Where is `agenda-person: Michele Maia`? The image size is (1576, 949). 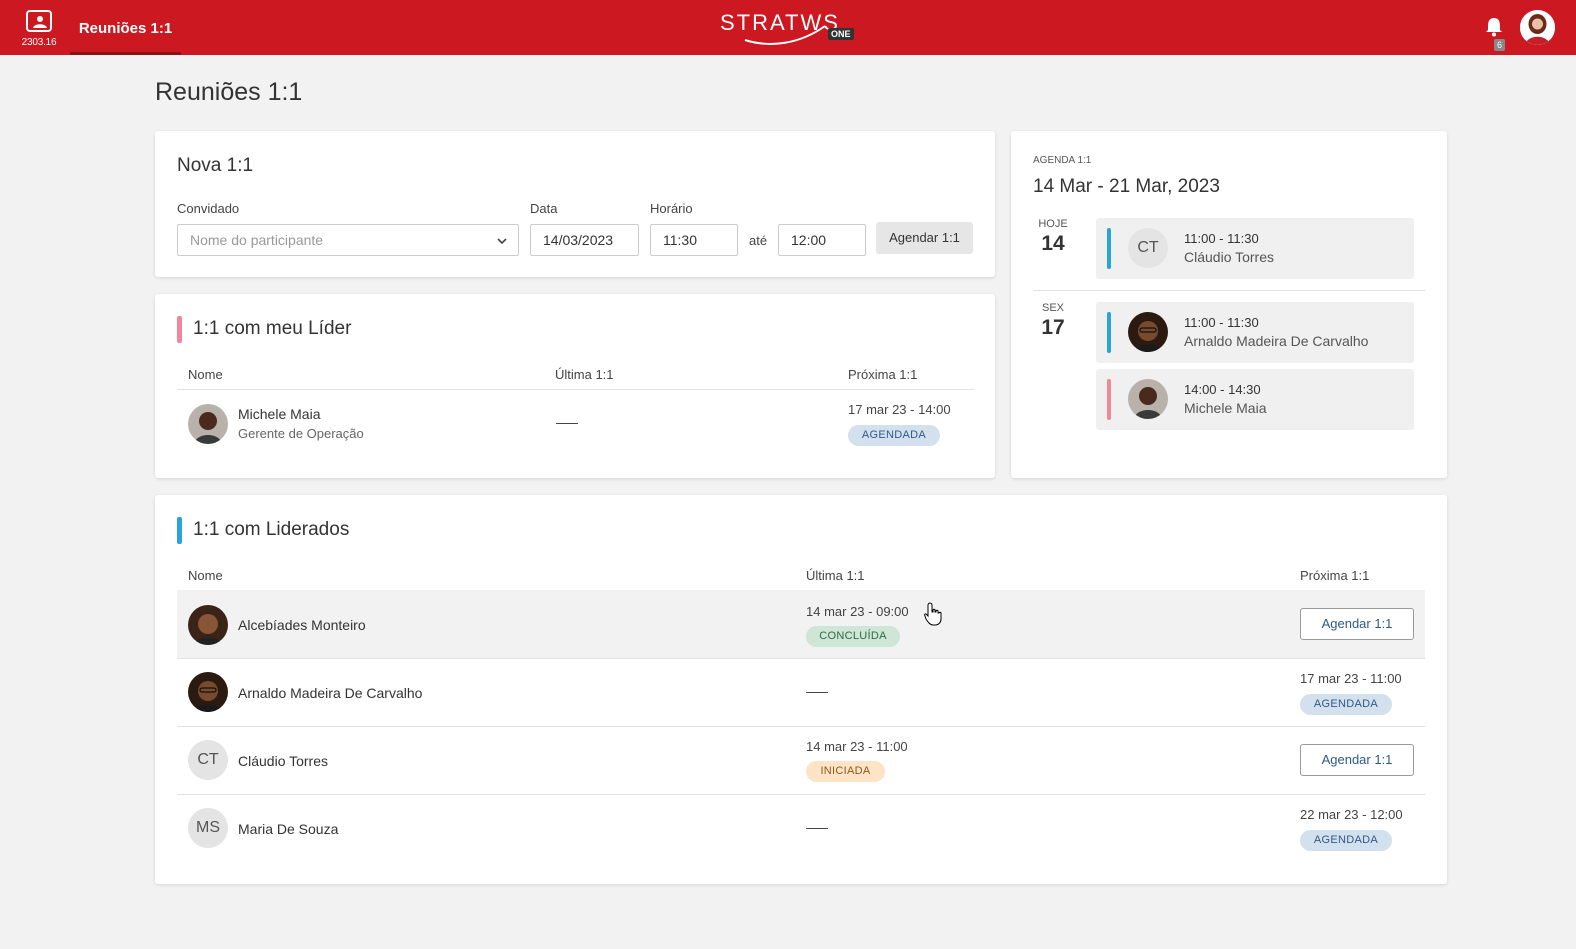
agenda-person: Michele Maia is located at coordinates (1225, 408).